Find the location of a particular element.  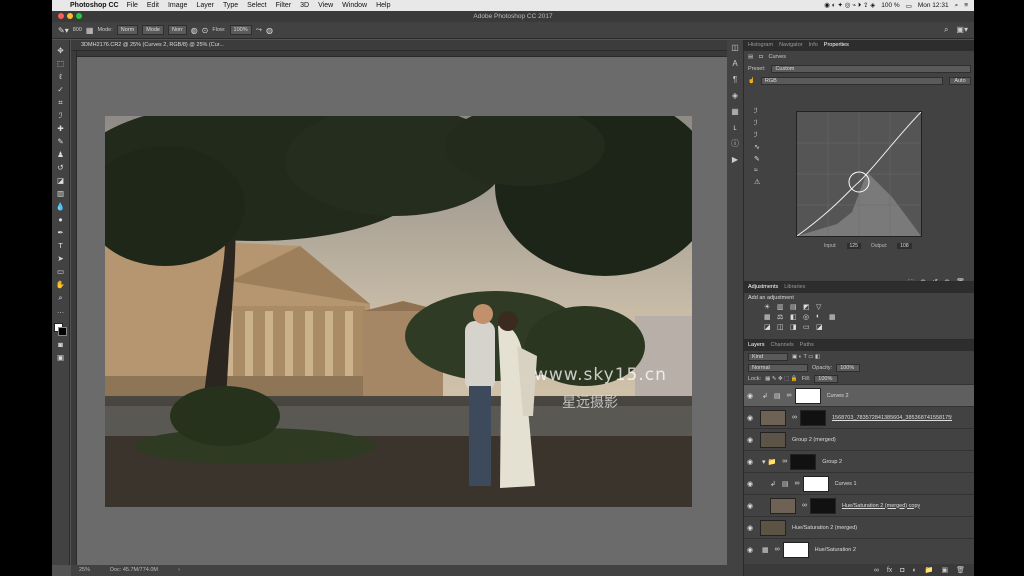

new-adjustment-icon: ◐ is located at coordinates (915, 570).